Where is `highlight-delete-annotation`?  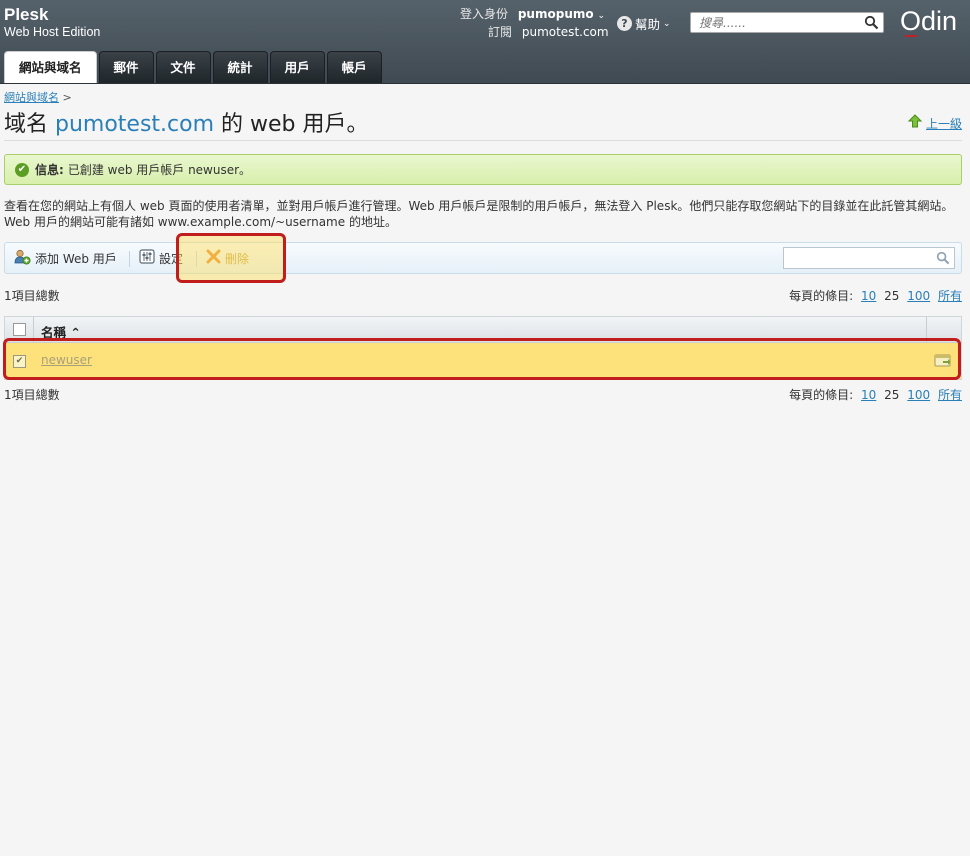 highlight-delete-annotation is located at coordinates (231, 258).